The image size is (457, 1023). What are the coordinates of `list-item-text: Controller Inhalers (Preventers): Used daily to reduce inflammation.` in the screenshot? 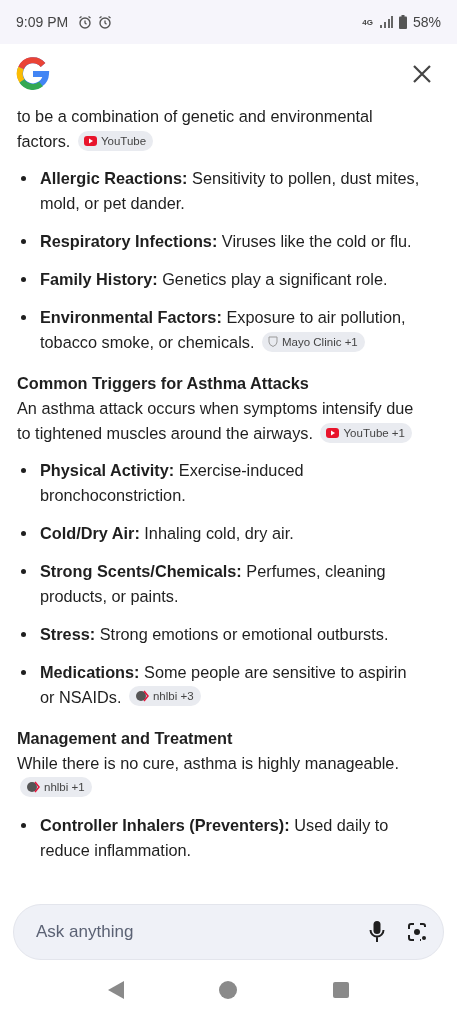 It's located at (215, 838).